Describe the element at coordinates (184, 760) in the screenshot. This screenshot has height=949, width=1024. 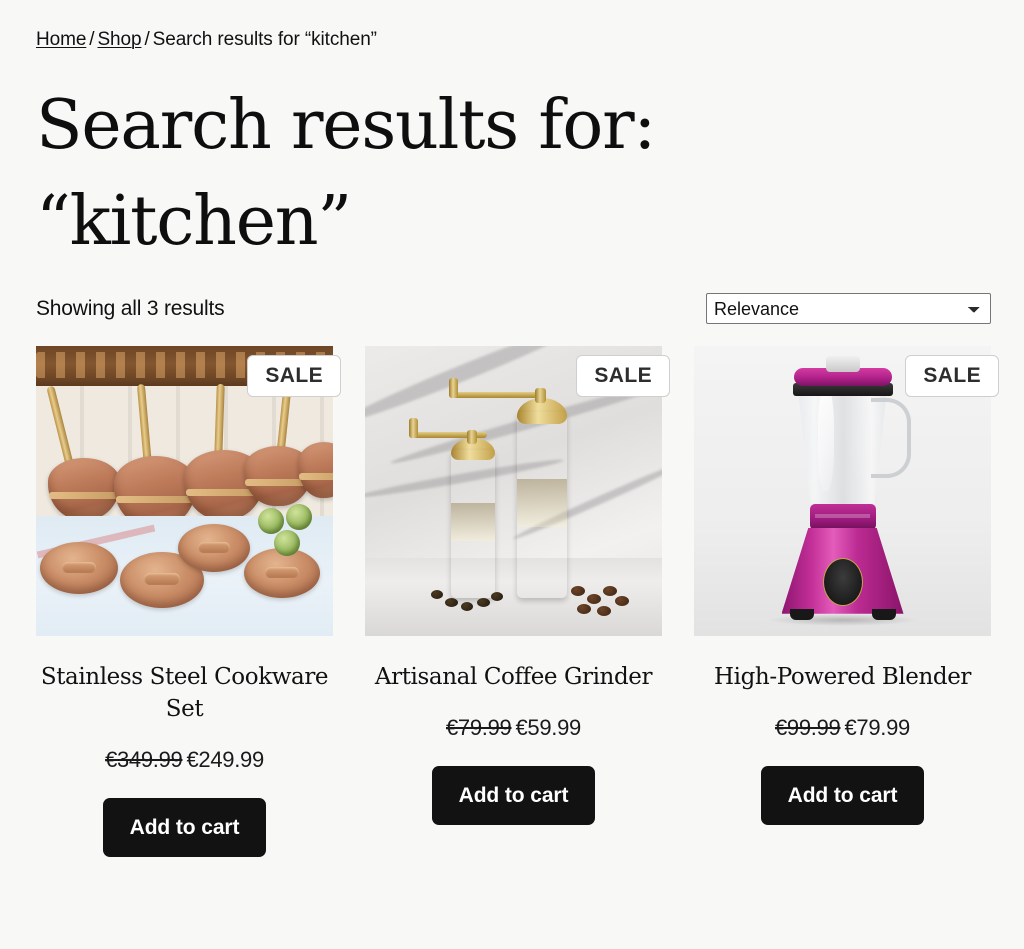
I see `product-price: €349.99 €249.99` at that location.